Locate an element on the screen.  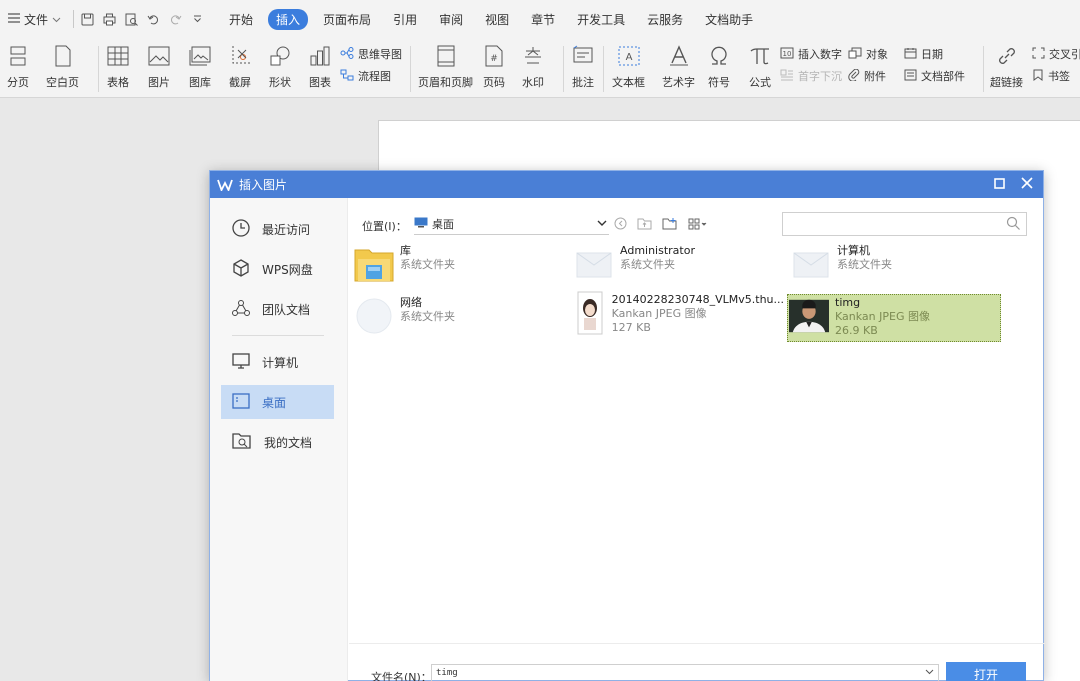
insert-number-icon: 10 is located at coordinates (787, 54).